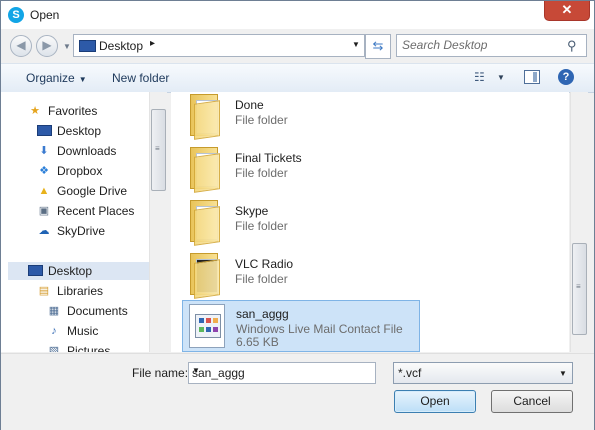  I want to click on file-list-scrollbar-thumb: ≡, so click(579, 289).